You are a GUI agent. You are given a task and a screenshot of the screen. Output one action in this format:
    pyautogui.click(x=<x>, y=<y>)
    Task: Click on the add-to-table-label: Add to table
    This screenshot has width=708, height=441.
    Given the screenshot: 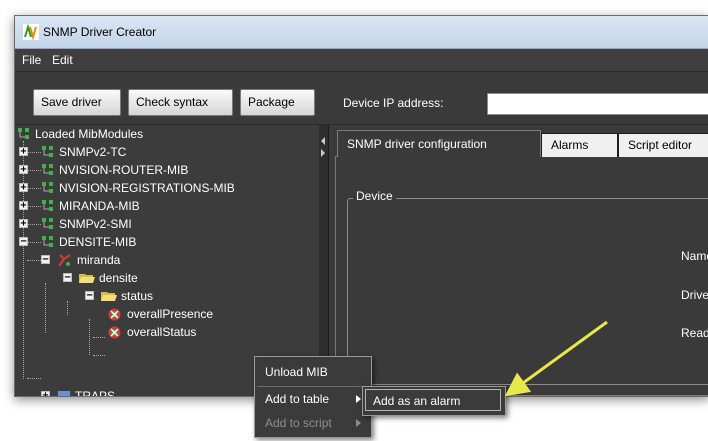 What is the action you would take?
    pyautogui.click(x=297, y=399)
    